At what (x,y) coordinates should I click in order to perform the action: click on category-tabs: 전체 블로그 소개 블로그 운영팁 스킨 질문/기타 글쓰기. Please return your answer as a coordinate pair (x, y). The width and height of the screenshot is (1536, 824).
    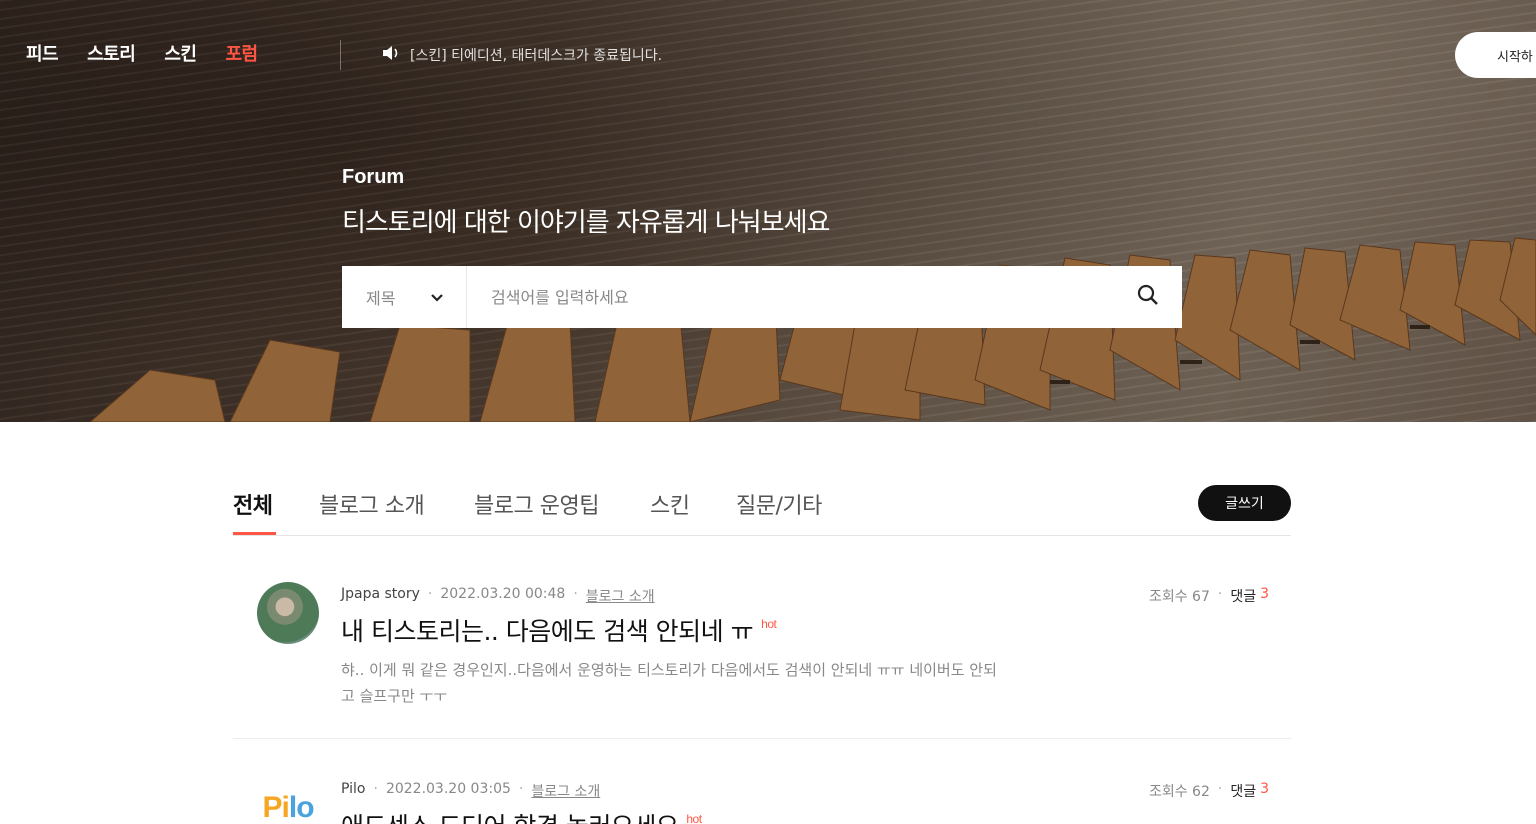
    Looking at the image, I should click on (762, 510).